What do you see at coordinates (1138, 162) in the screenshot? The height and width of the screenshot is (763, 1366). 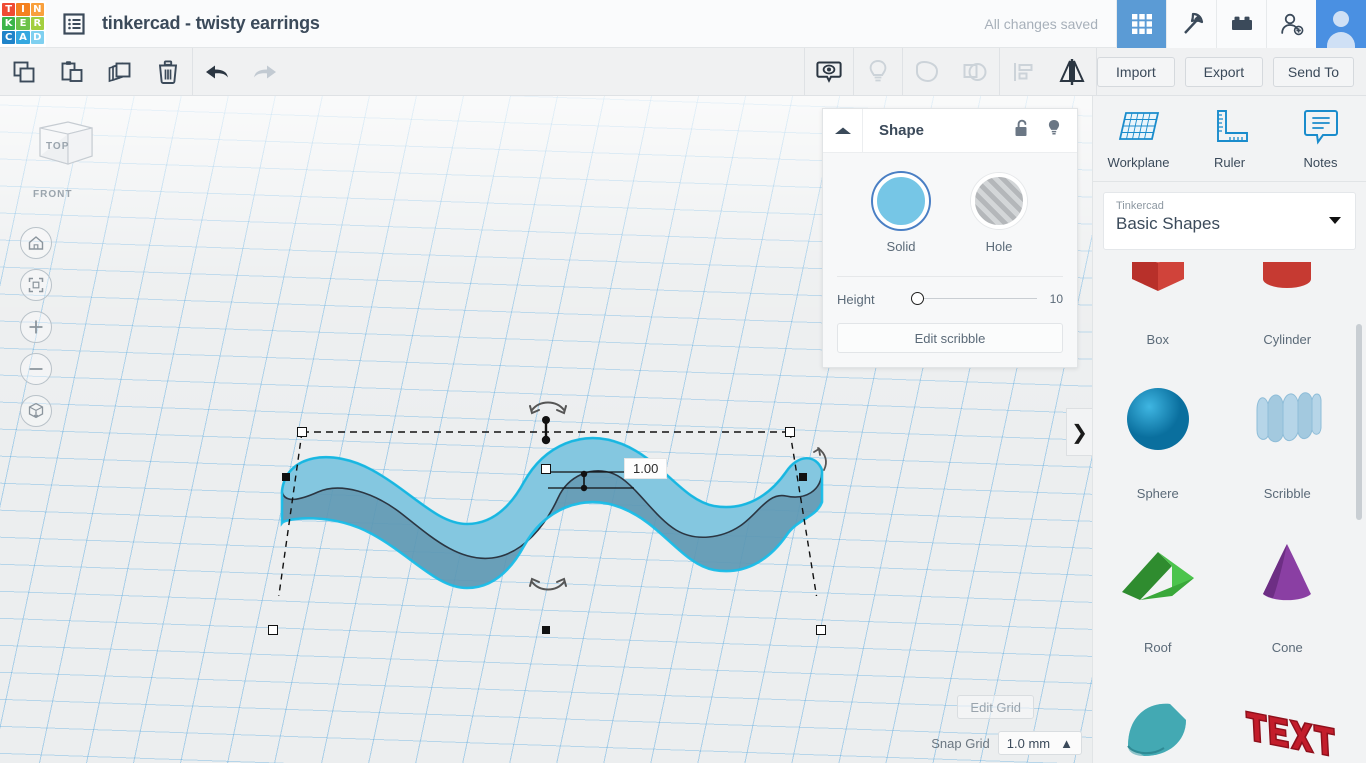 I see `workplane-tool-label: Workplane` at bounding box center [1138, 162].